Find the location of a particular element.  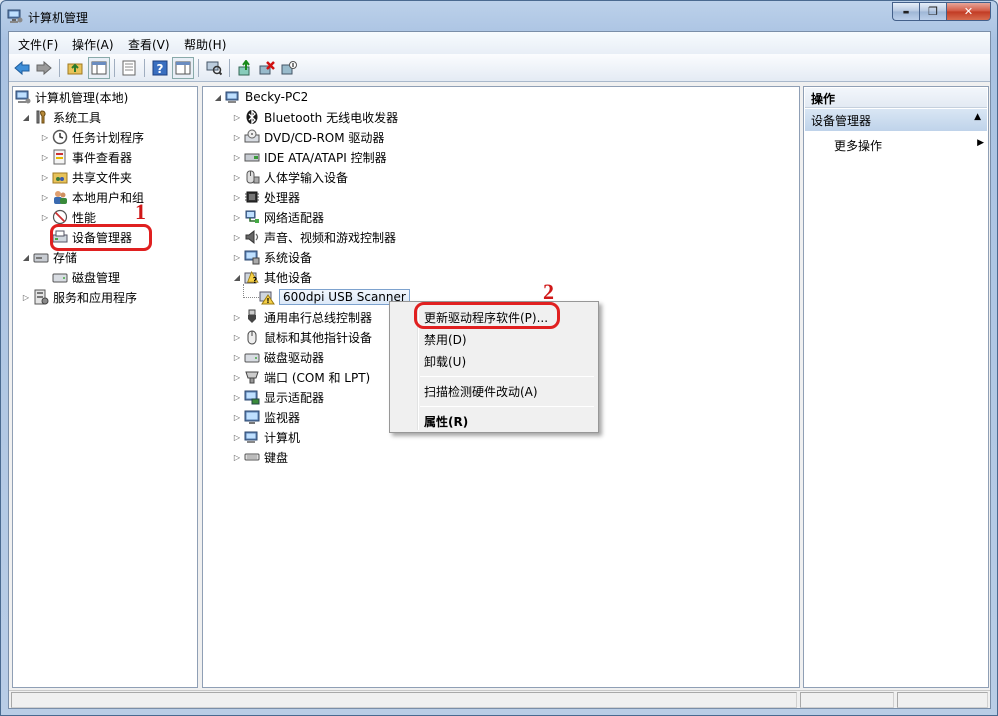

menu-item-scan-hardware: 扫描检测硬件改动(A) is located at coordinates (481, 391).